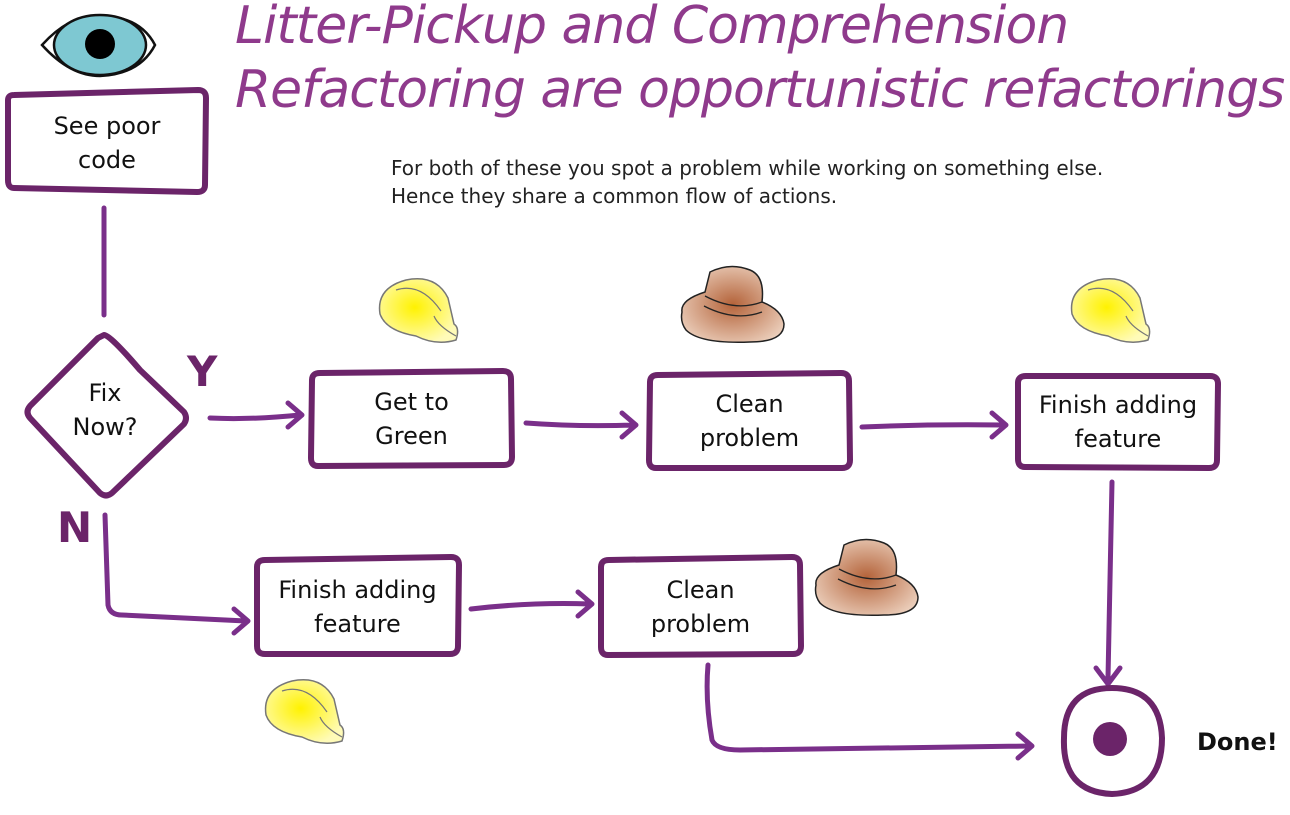  I want to click on no-label: N, so click(75, 527).